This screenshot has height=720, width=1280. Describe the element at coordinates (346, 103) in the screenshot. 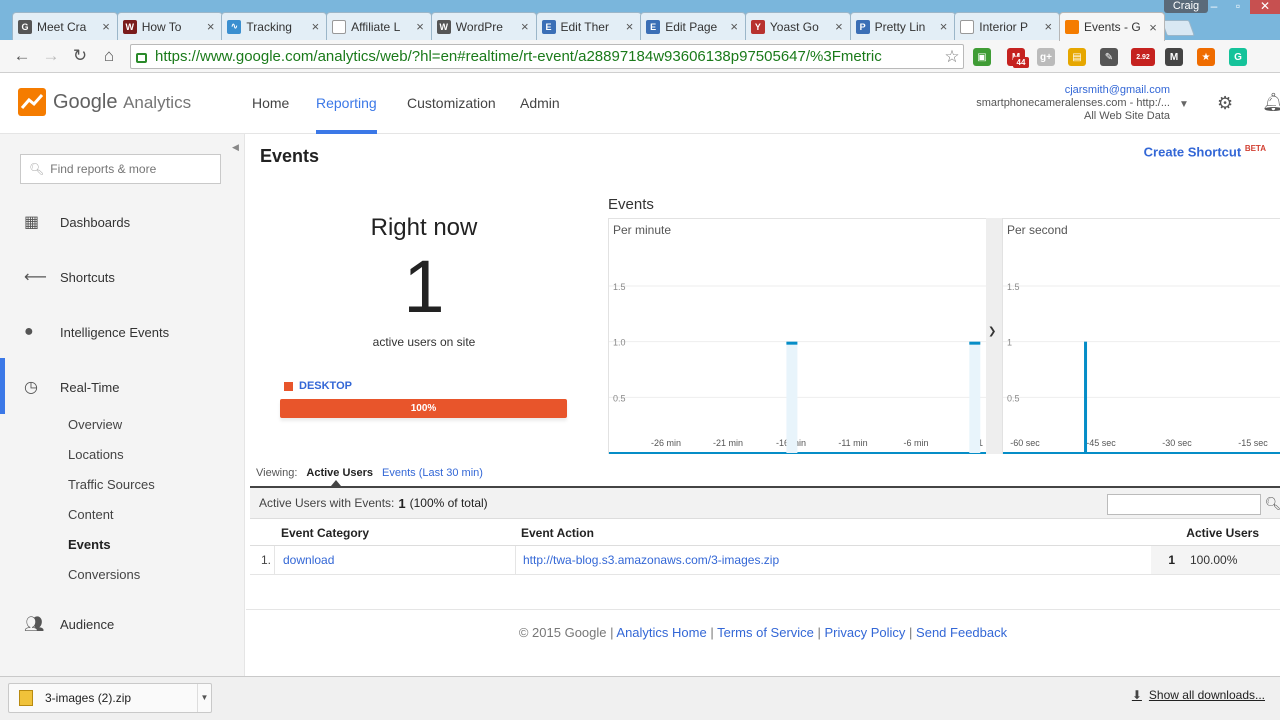

I see `nav-reporting: Reporting` at that location.